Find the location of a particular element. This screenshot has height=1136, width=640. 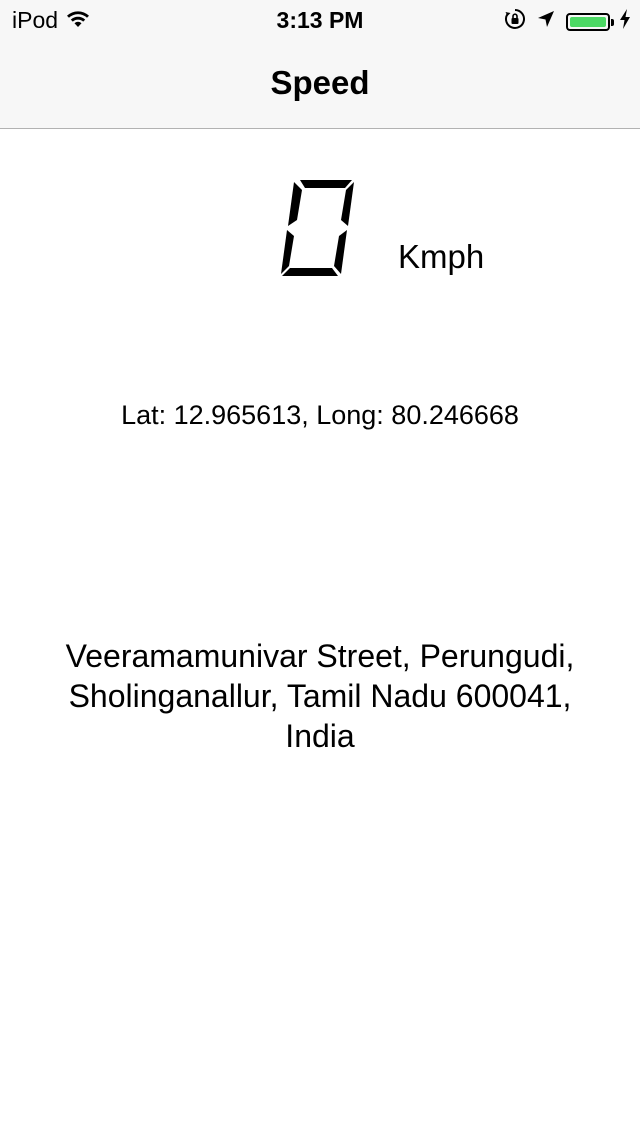

address-line-3: India is located at coordinates (320, 736).